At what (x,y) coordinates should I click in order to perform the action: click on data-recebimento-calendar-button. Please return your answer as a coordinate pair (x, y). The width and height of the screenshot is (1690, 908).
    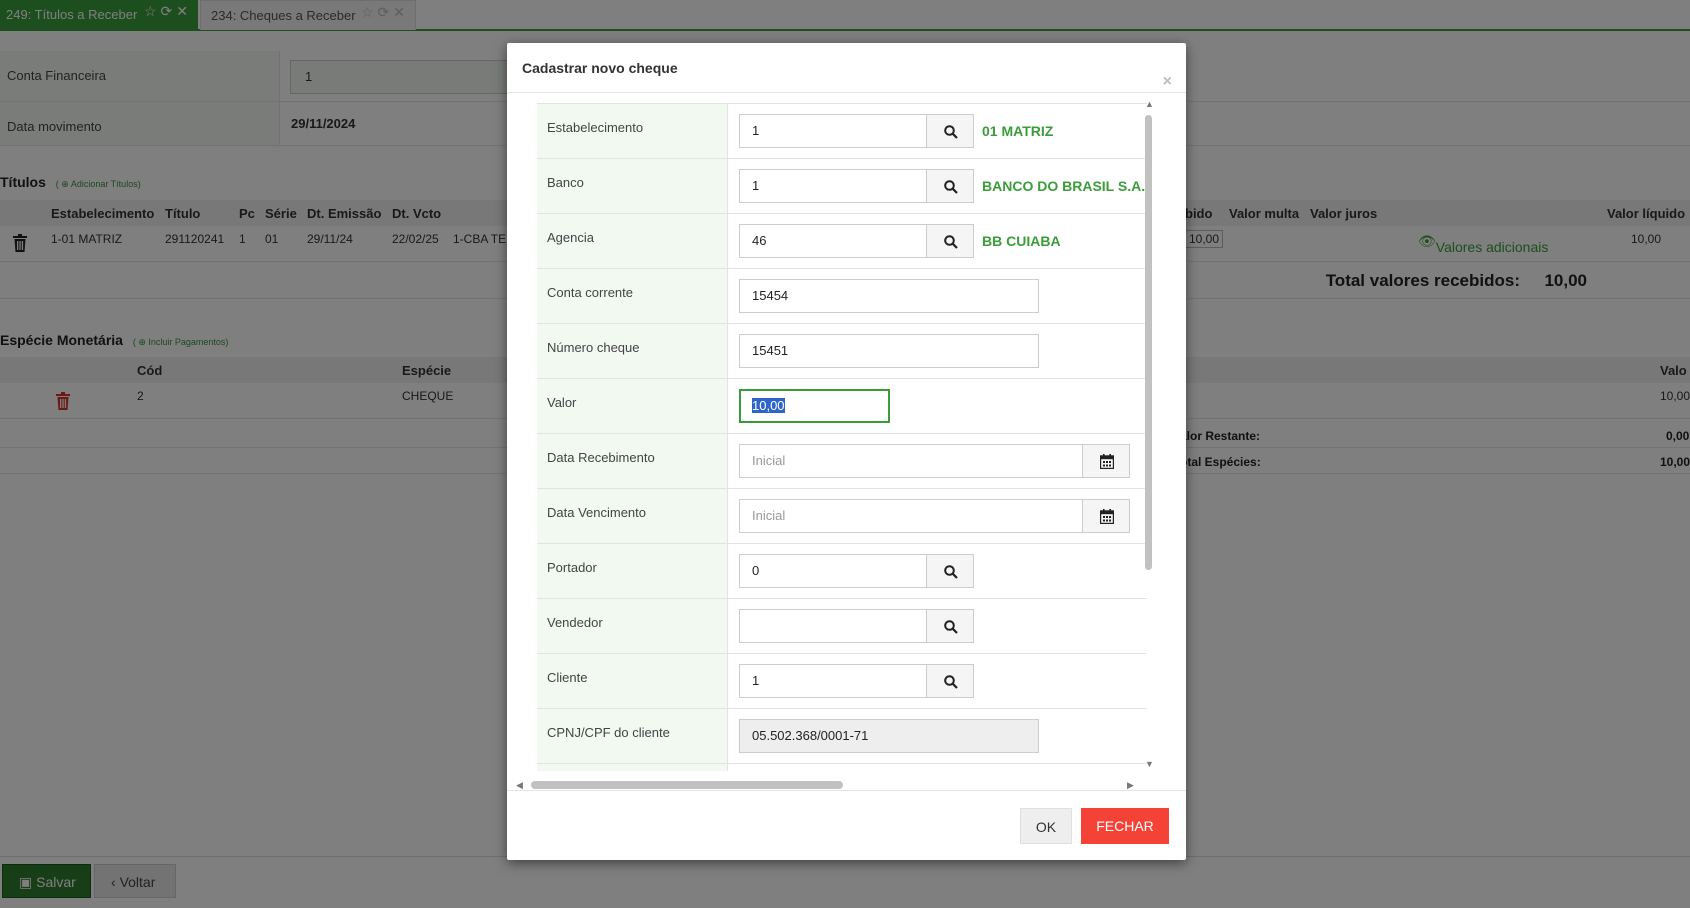
    Looking at the image, I should click on (1106, 461).